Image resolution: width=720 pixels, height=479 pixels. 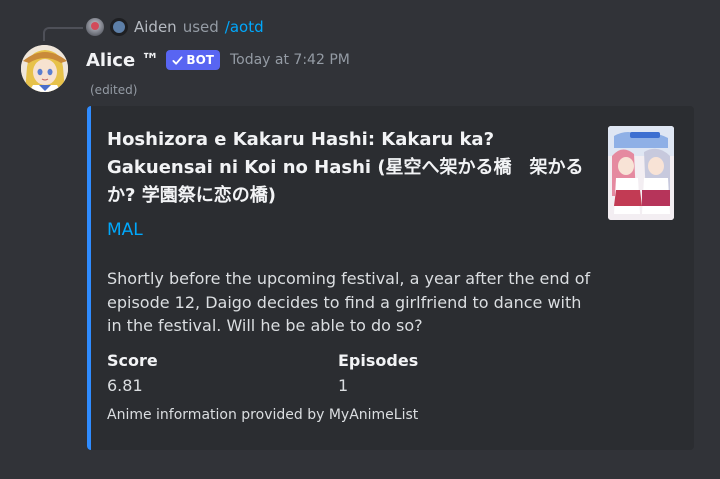 What do you see at coordinates (200, 60) in the screenshot?
I see `bot-tag-label: BOT` at bounding box center [200, 60].